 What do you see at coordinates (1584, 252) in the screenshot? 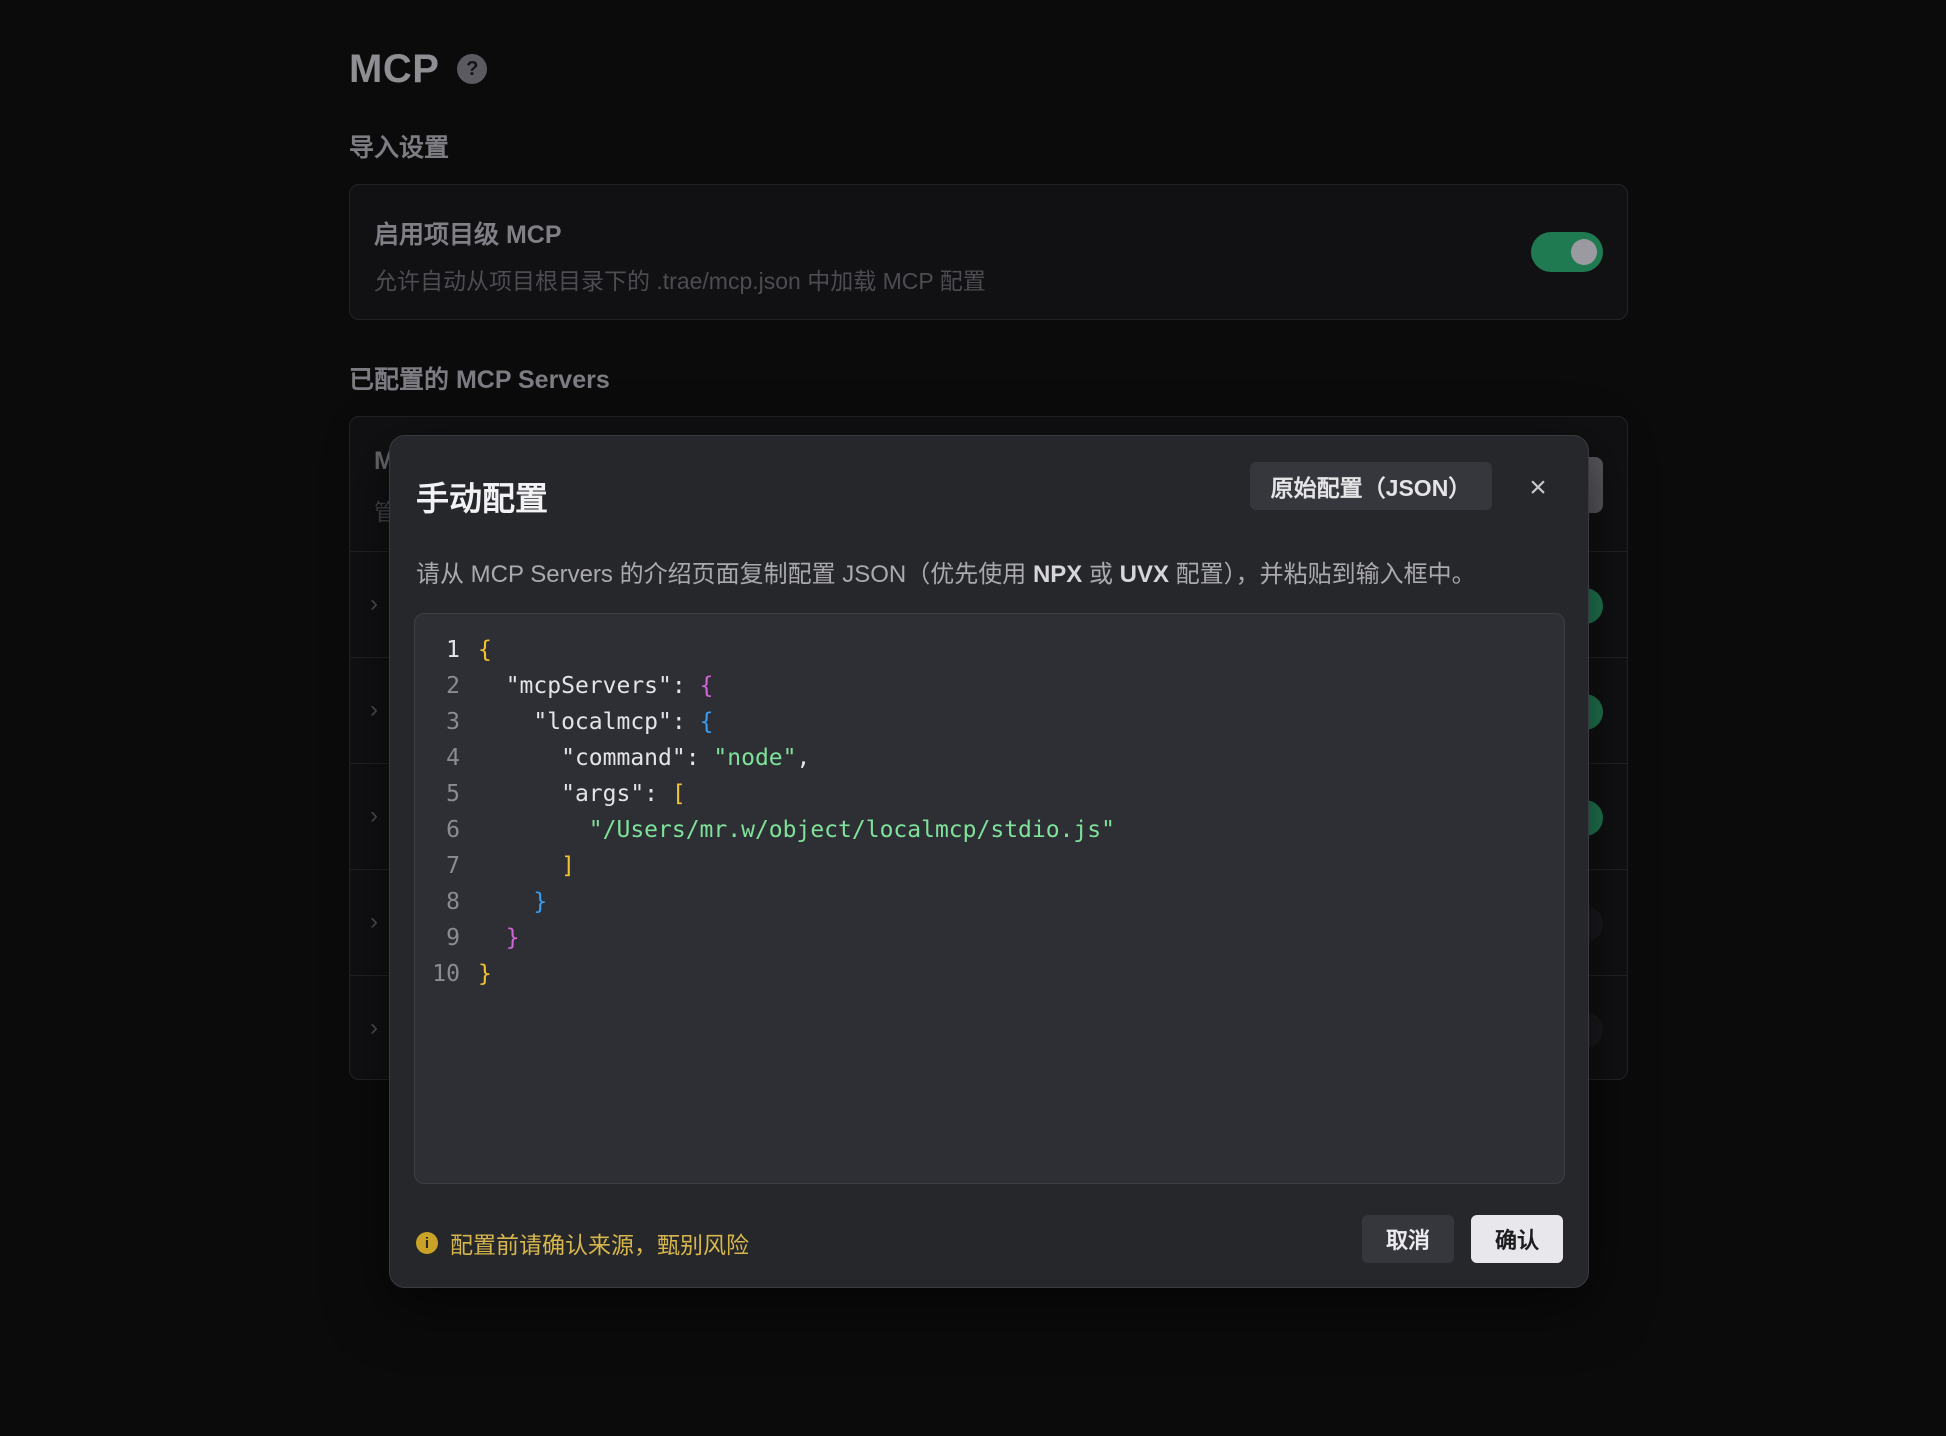
I see `toggle-knob` at bounding box center [1584, 252].